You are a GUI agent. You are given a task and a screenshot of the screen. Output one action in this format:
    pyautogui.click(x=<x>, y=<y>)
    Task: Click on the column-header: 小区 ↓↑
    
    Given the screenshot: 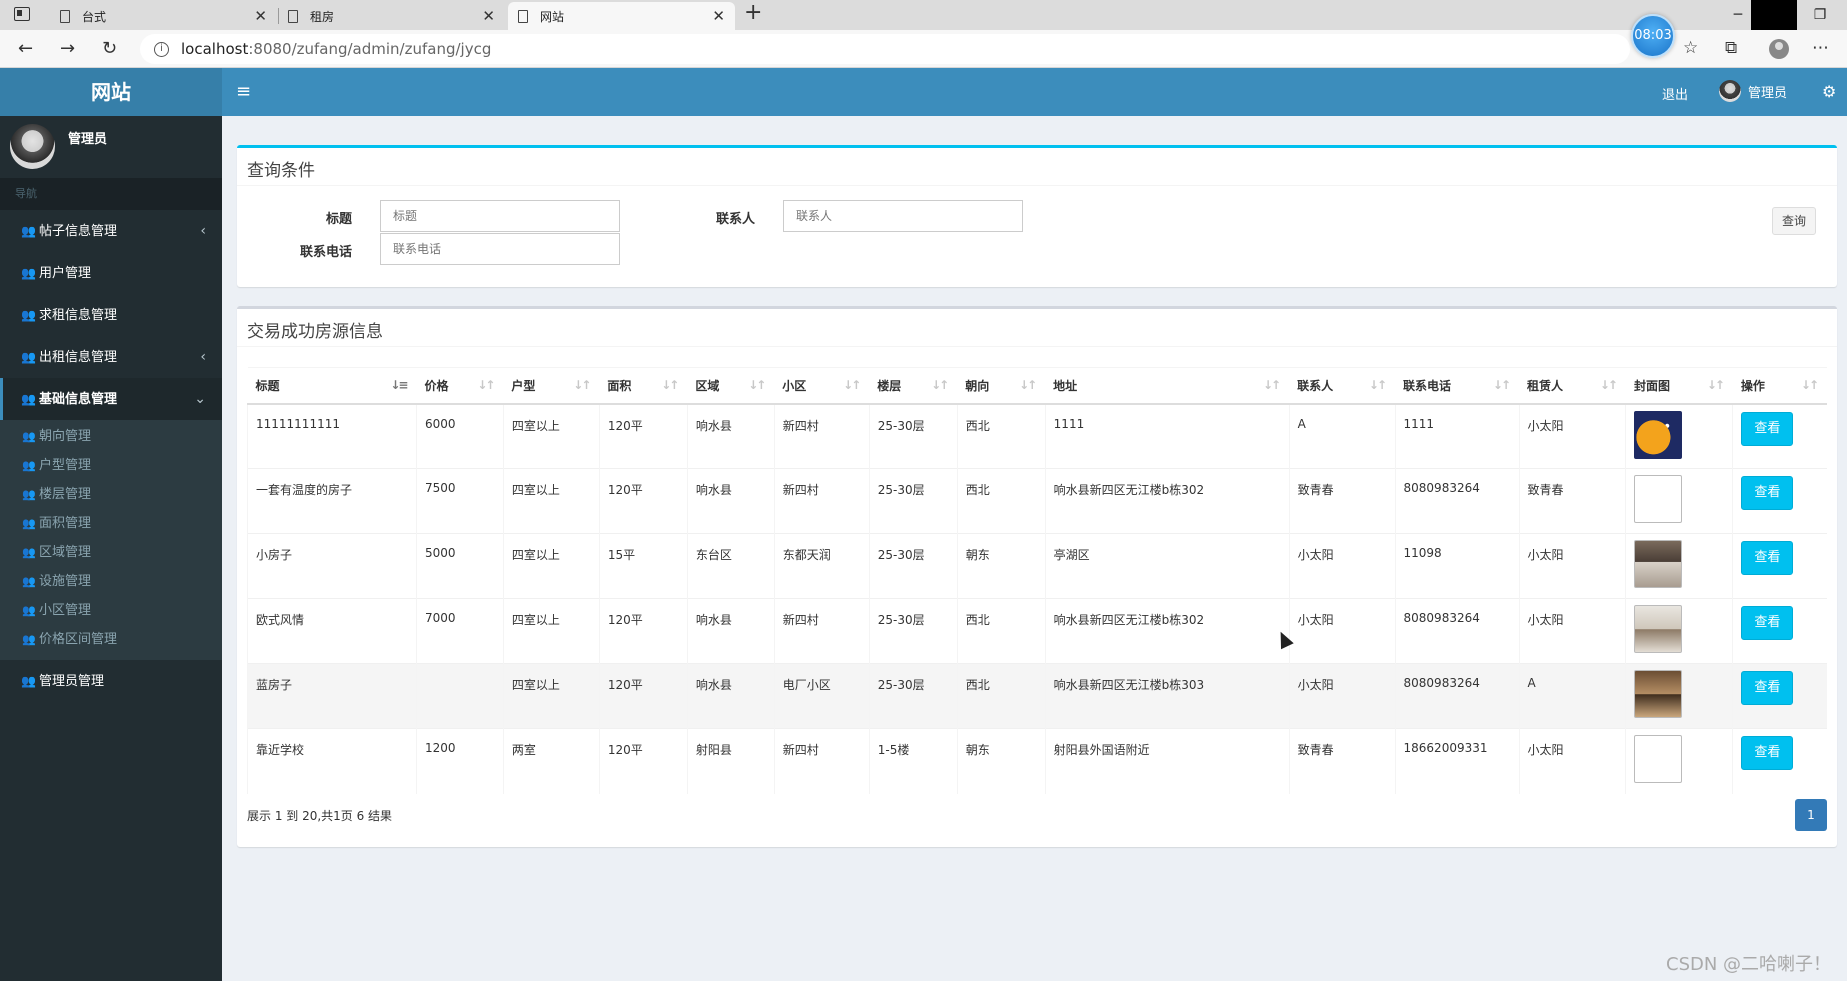 What is the action you would take?
    pyautogui.click(x=822, y=386)
    